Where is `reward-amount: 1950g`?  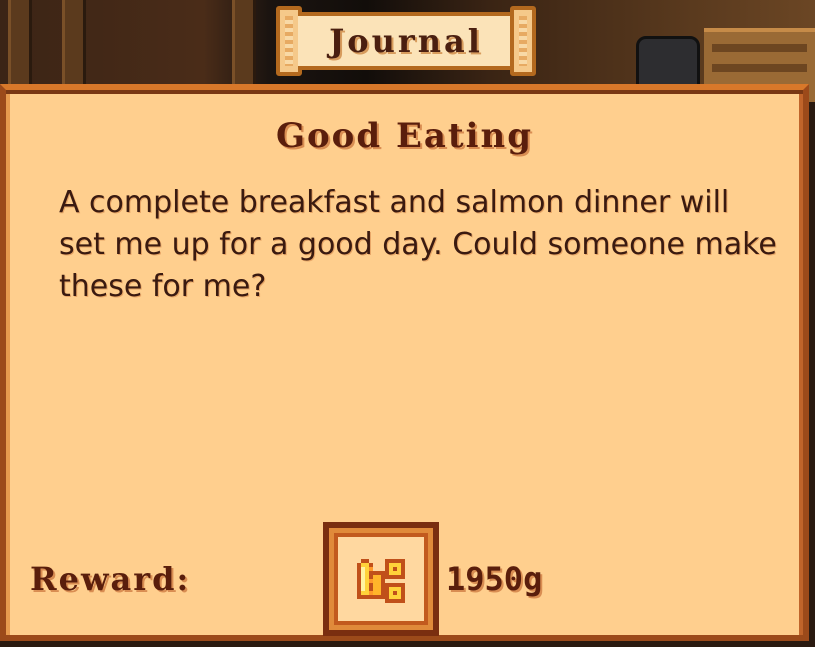 reward-amount: 1950g is located at coordinates (494, 579).